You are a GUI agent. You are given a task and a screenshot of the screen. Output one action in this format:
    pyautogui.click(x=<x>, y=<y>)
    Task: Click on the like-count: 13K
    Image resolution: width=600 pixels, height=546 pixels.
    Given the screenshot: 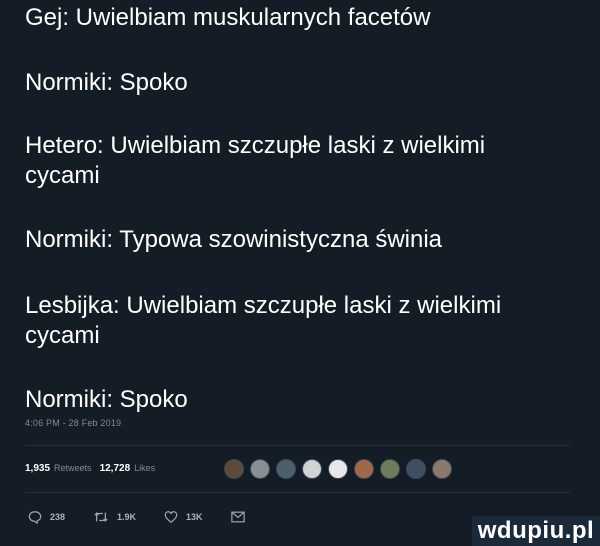 What is the action you would take?
    pyautogui.click(x=194, y=517)
    